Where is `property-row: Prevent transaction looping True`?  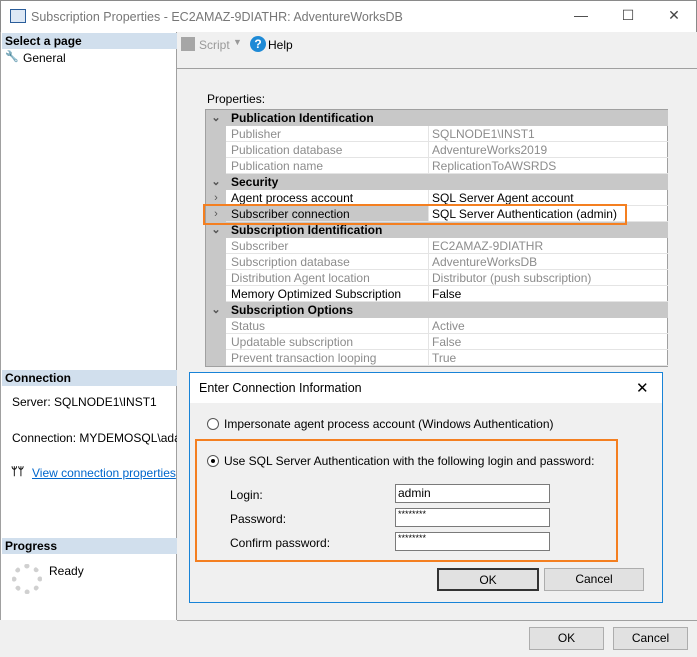 property-row: Prevent transaction looping True is located at coordinates (437, 358).